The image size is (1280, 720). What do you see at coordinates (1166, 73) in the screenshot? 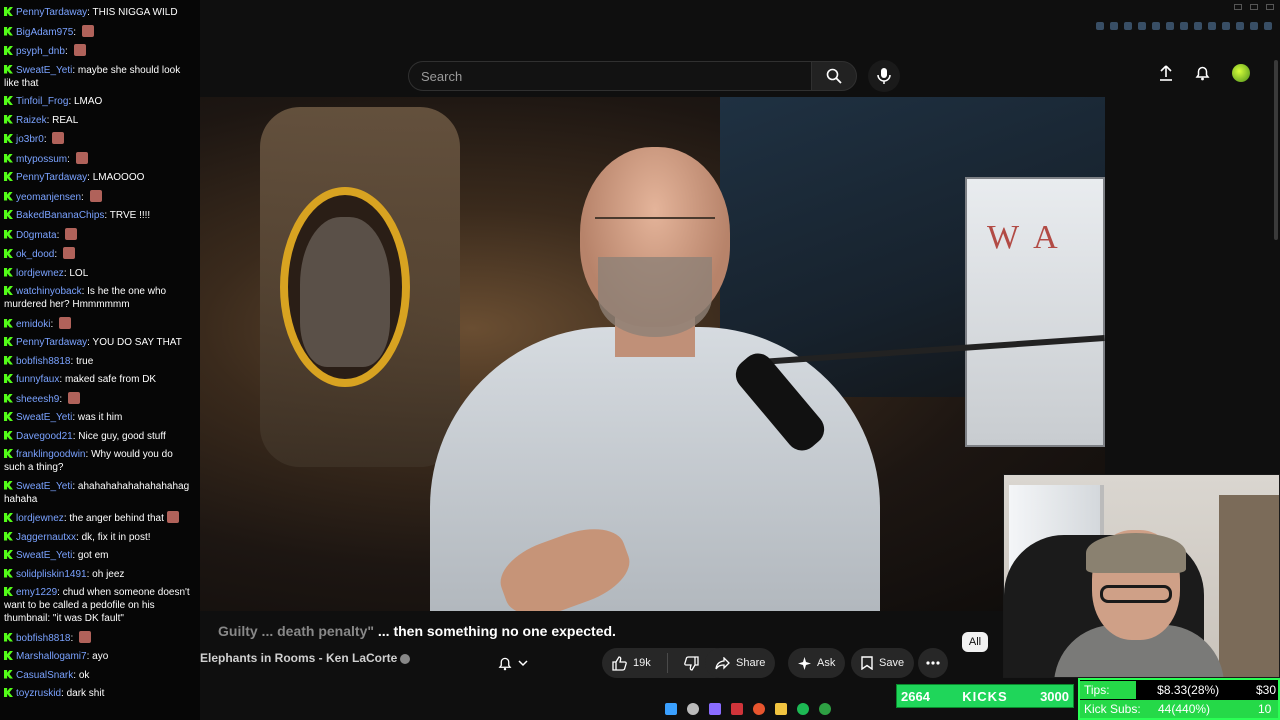
I see `upload-icon` at bounding box center [1166, 73].